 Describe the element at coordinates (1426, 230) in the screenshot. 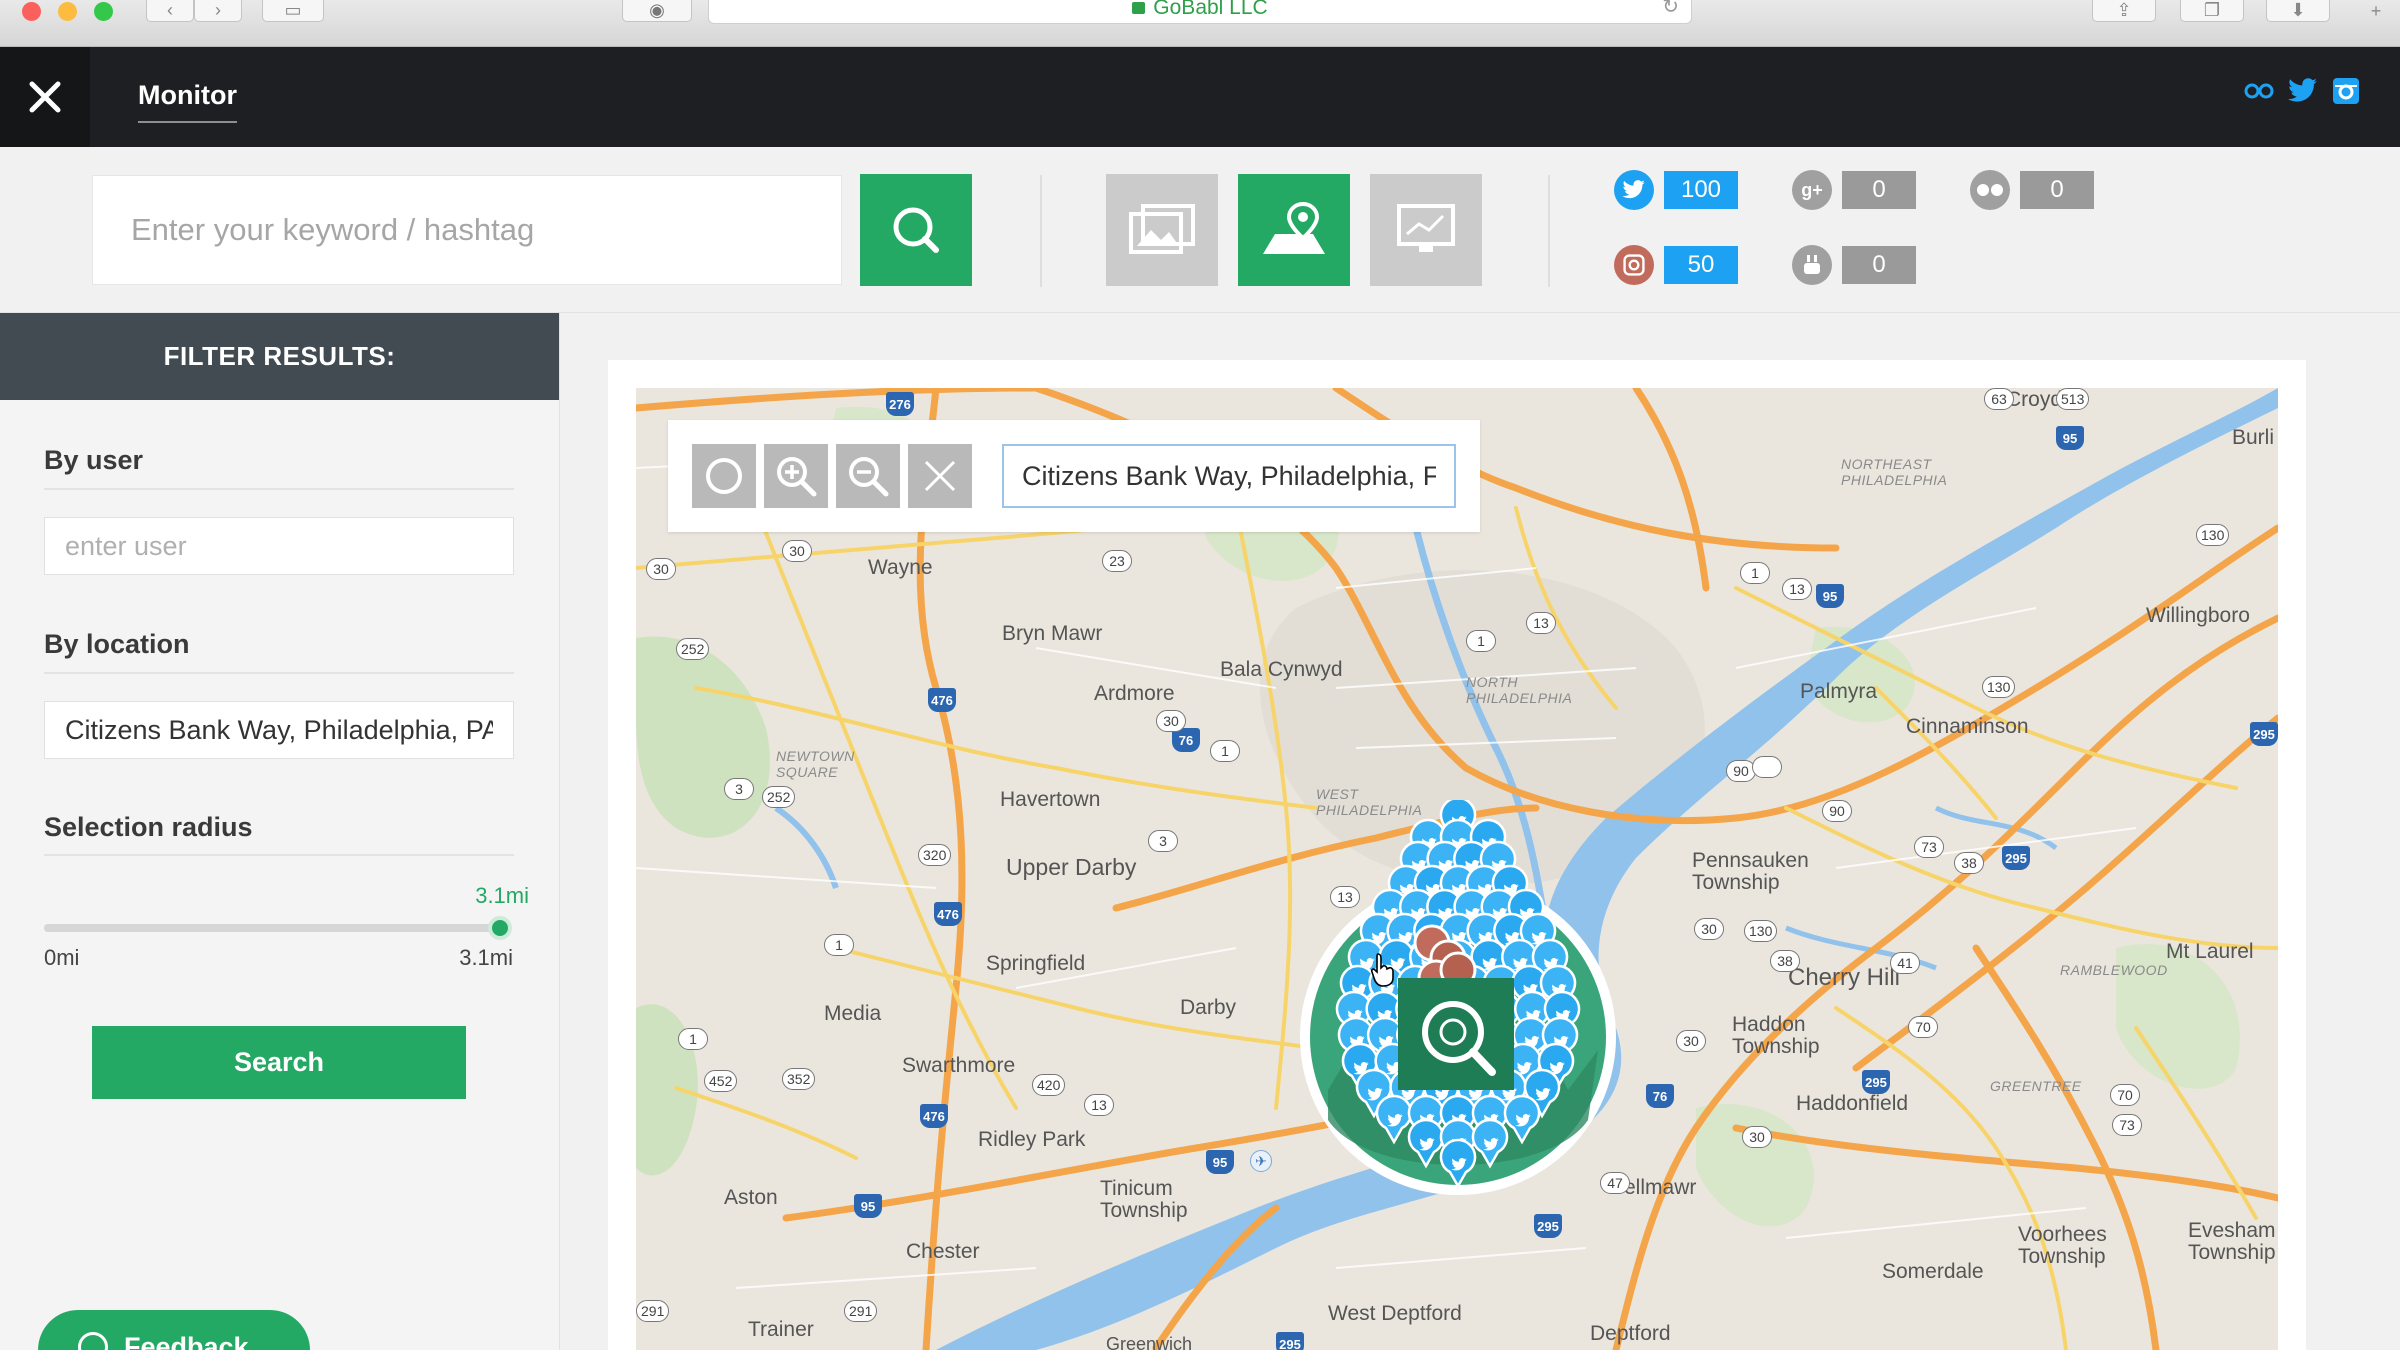

I see `analytics-view-button` at that location.